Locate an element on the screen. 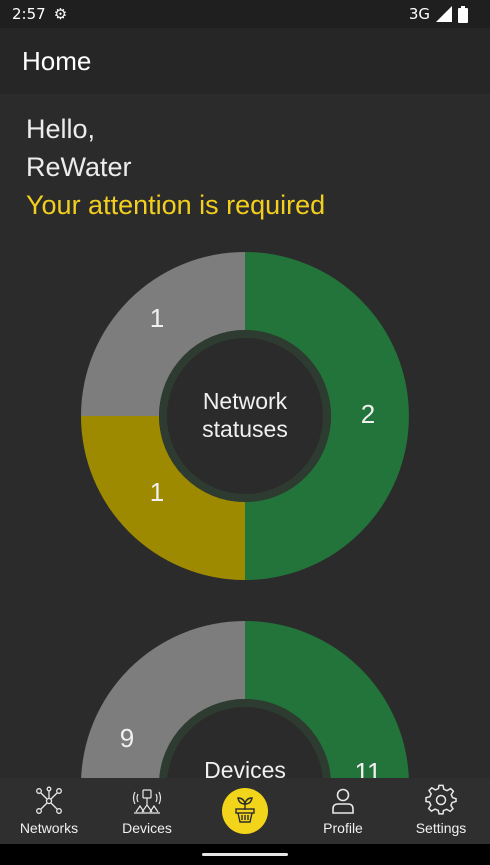  nav-settings: Settings is located at coordinates (441, 811).